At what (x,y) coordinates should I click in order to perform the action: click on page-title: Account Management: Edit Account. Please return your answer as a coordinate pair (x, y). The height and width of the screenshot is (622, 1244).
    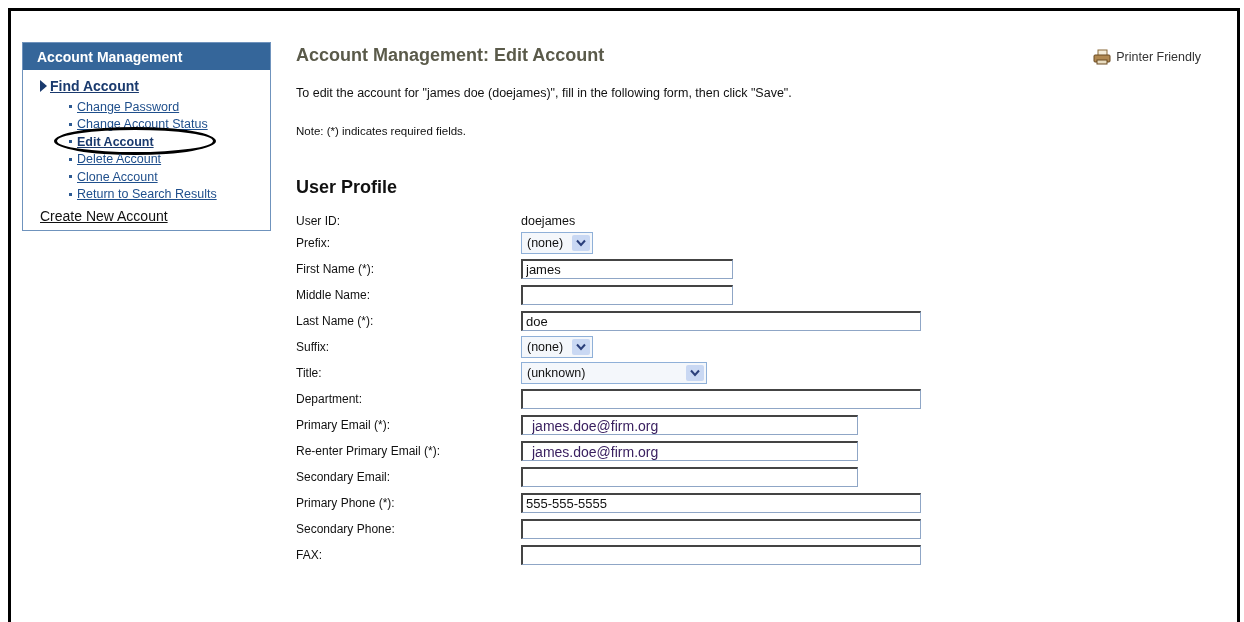
    Looking at the image, I should click on (450, 55).